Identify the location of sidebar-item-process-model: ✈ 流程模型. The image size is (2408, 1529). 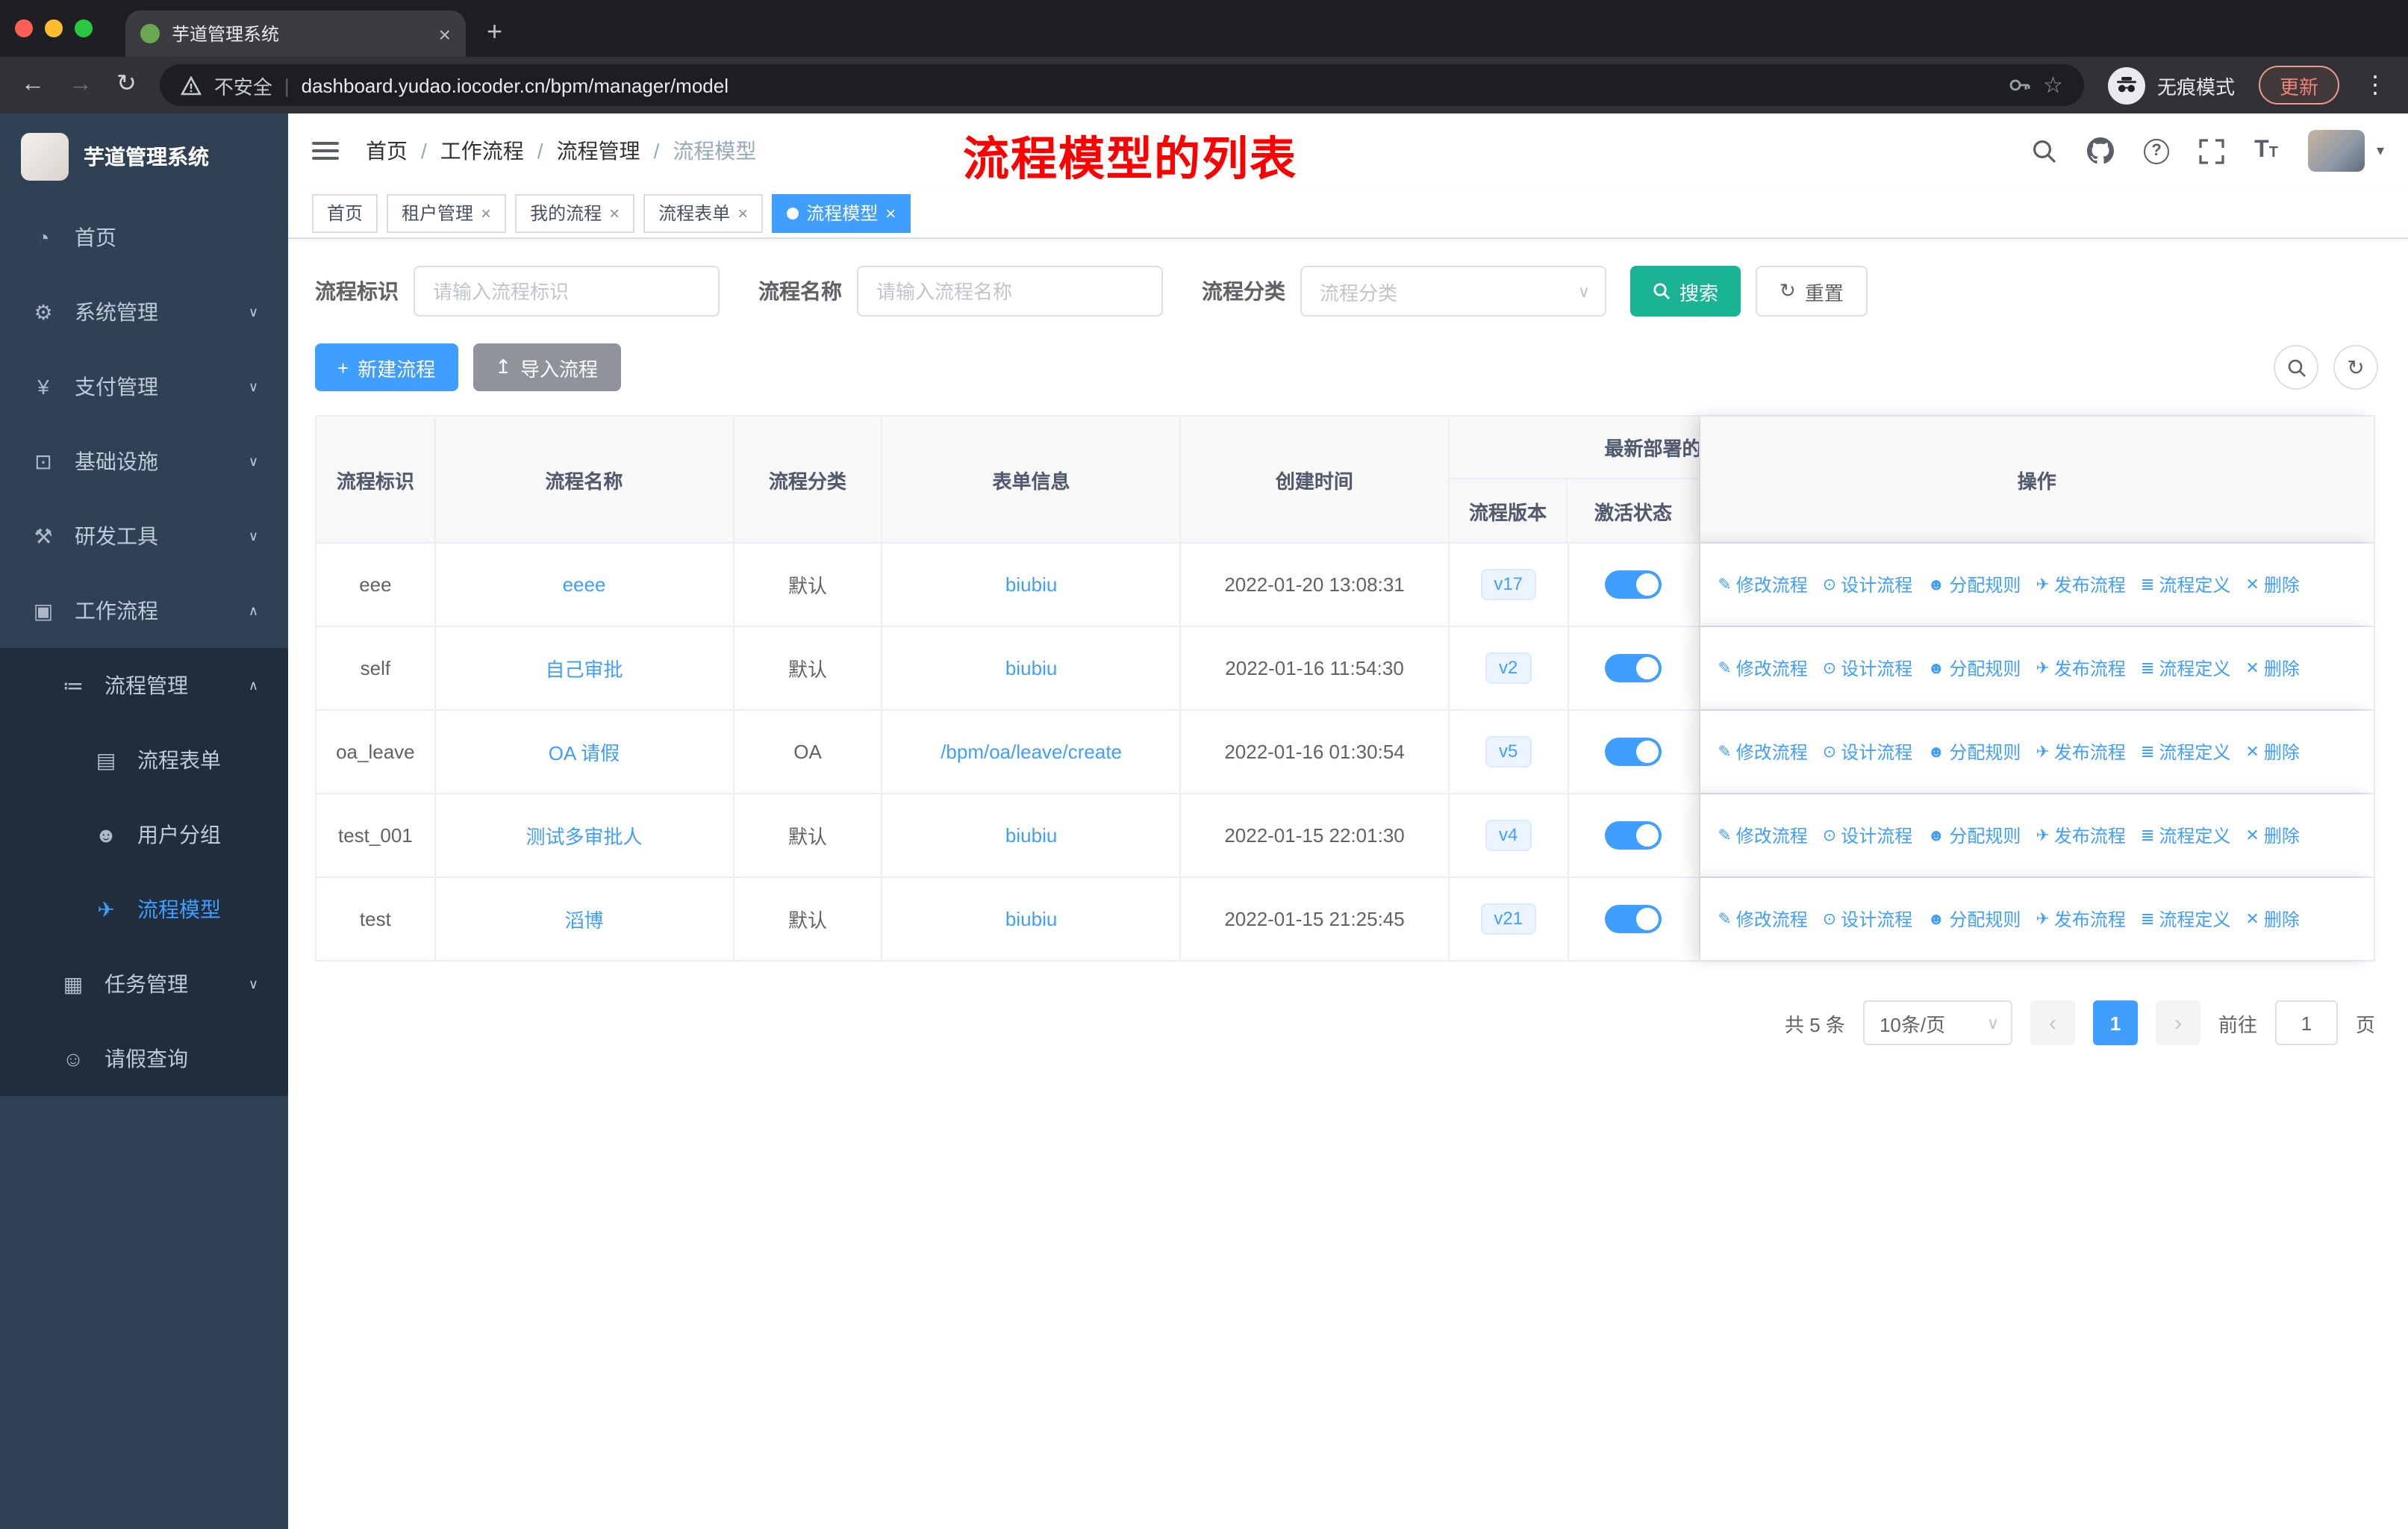
(144, 910).